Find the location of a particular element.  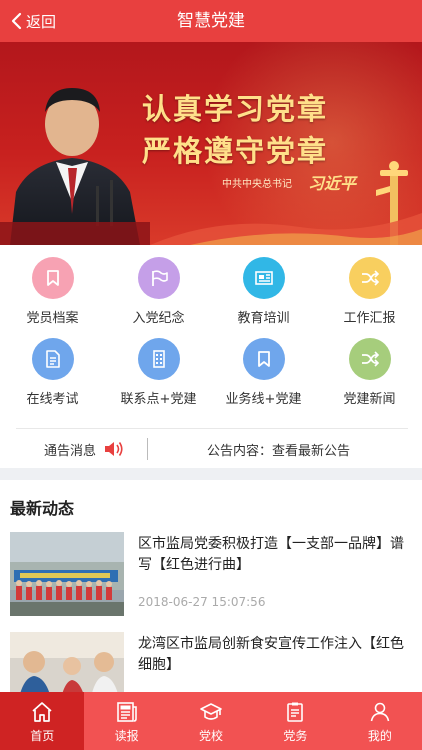

tab-label: 党校 is located at coordinates (211, 736).